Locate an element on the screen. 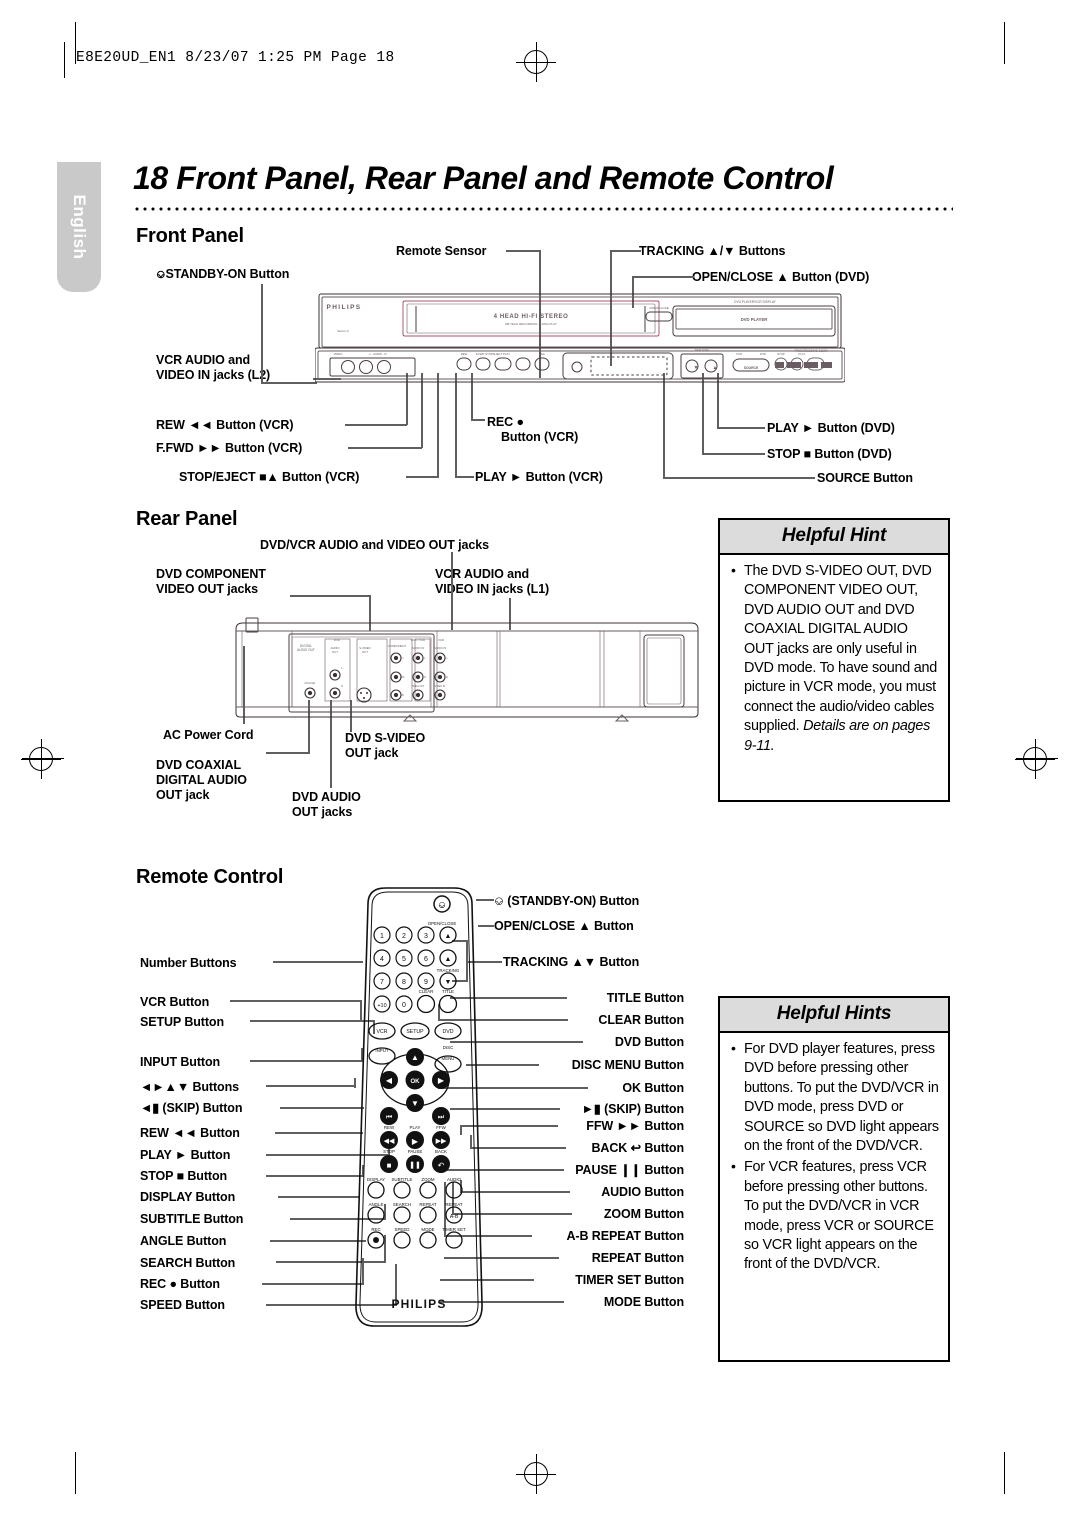 The image size is (1080, 1528). svg-text: ANGLE is located at coordinates (376, 1204).